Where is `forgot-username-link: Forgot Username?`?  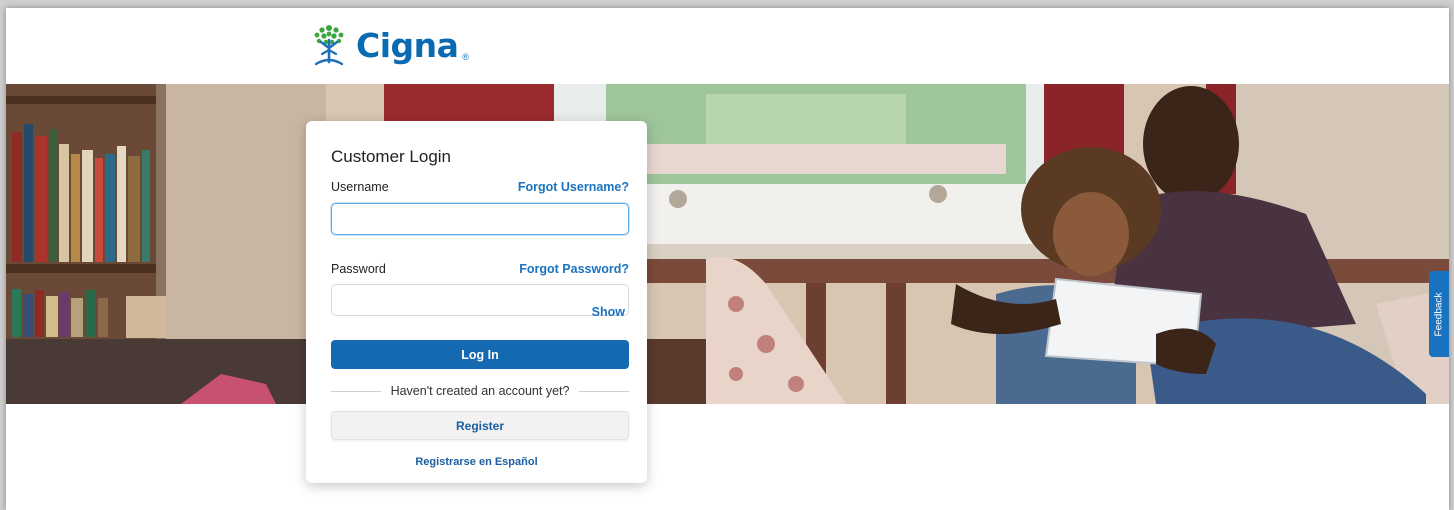
forgot-username-link: Forgot Username? is located at coordinates (573, 187).